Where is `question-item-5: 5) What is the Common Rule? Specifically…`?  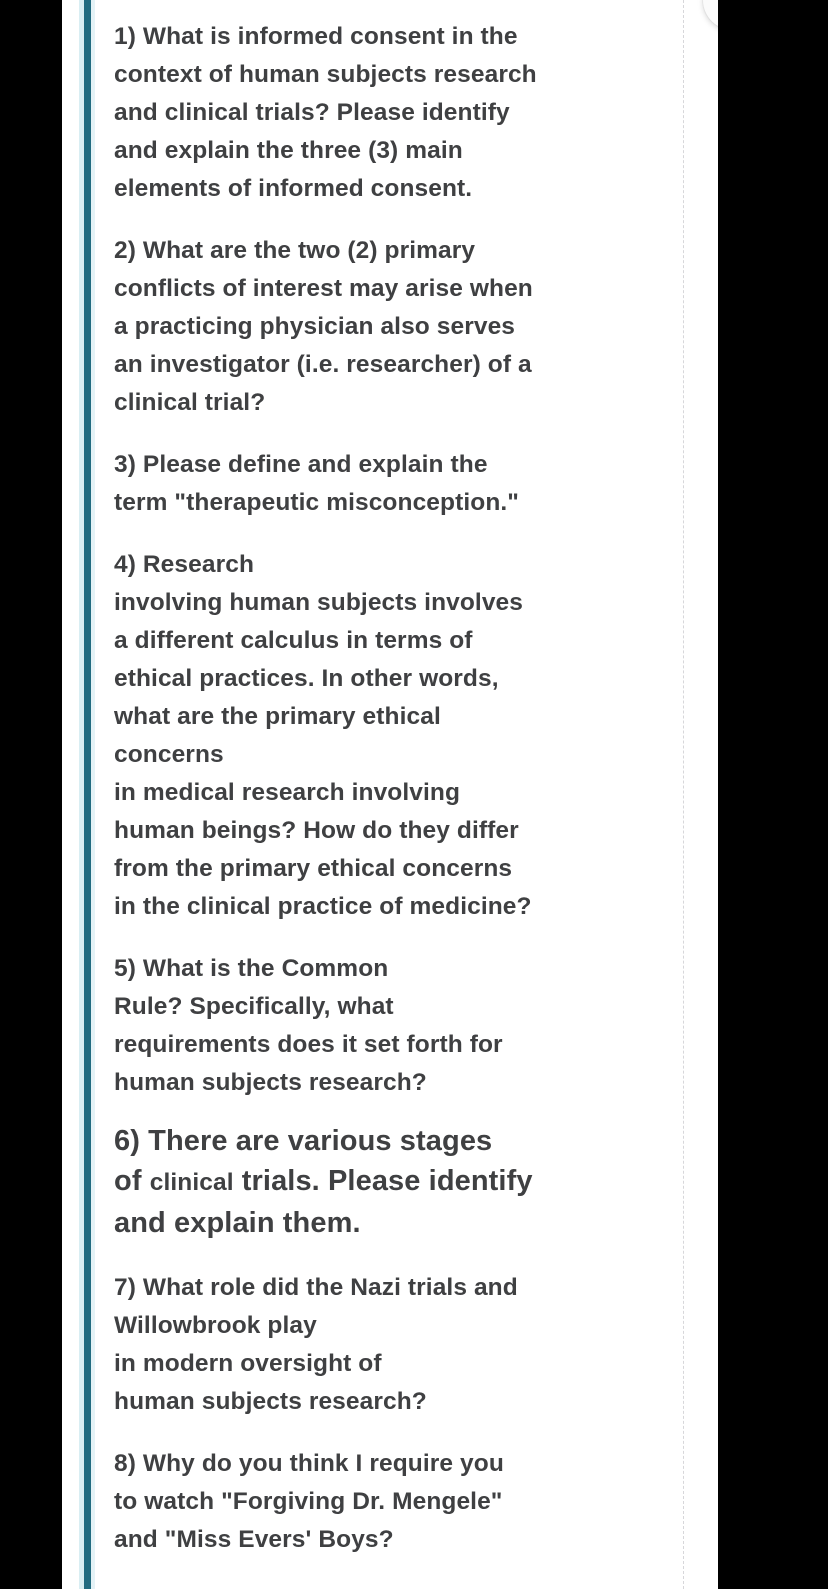 question-item-5: 5) What is the Common Rule? Specifically… is located at coordinates (349, 1026).